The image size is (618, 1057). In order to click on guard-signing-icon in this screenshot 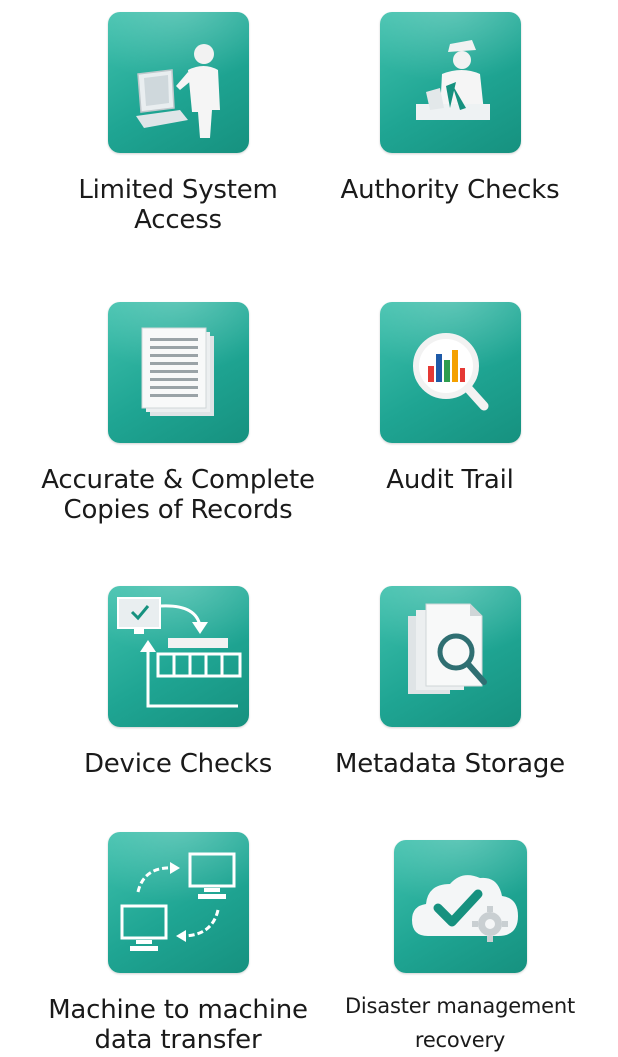, I will do `click(450, 82)`.